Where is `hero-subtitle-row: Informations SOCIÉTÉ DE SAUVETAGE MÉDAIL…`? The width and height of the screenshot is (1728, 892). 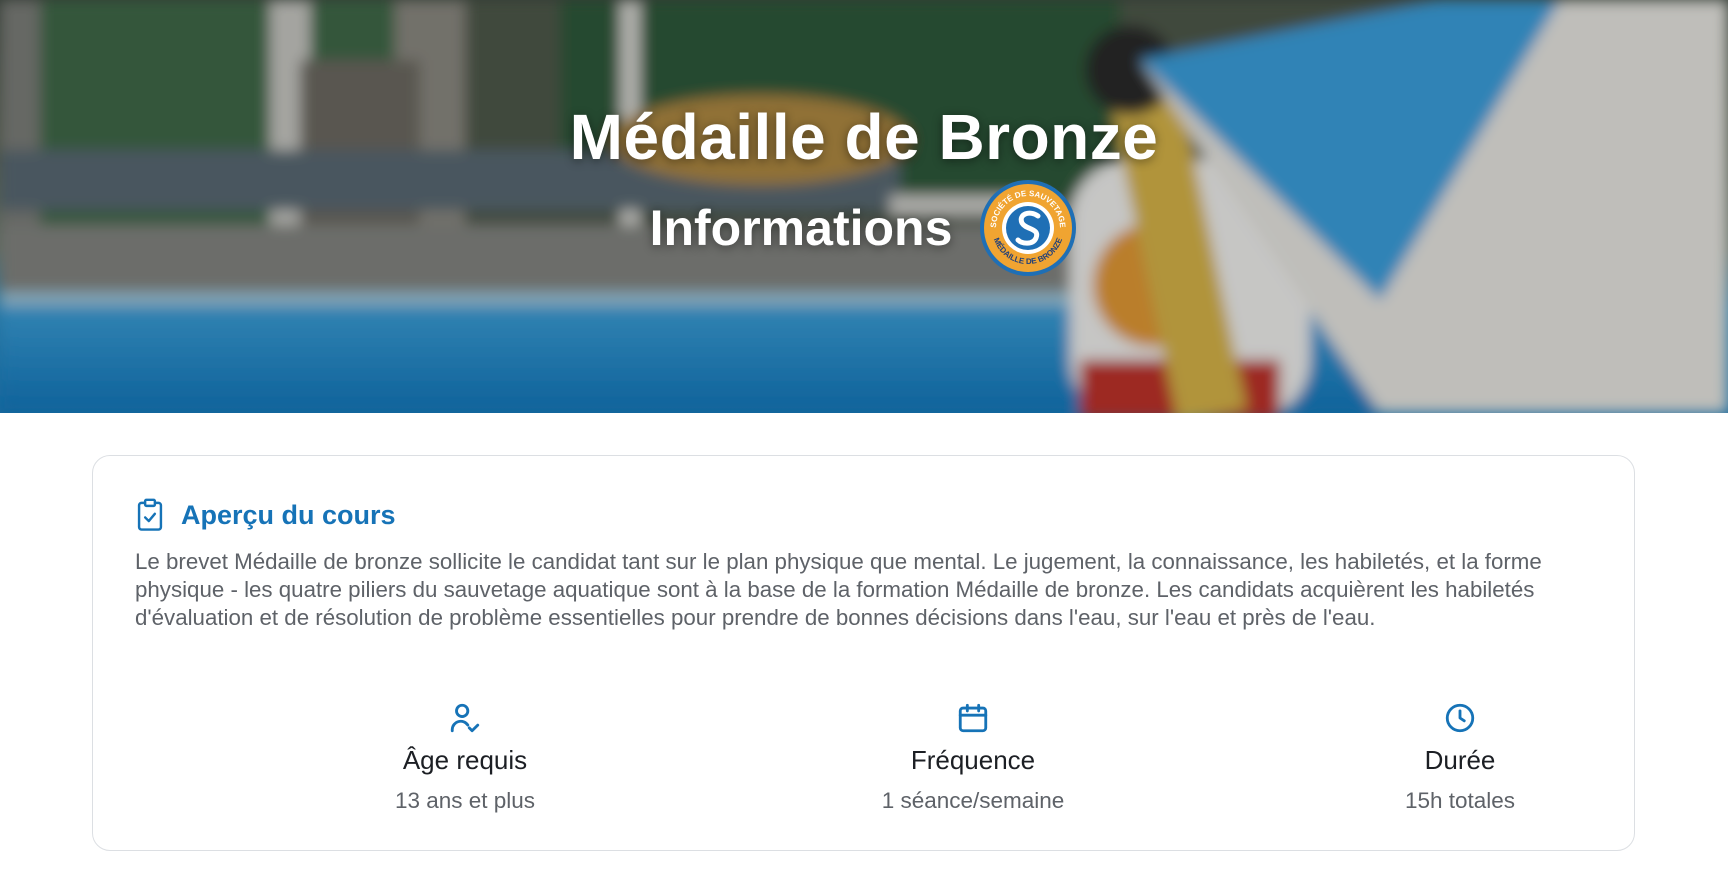
hero-subtitle-row: Informations SOCIÉTÉ DE SAUVETAGE MÉDAIL… is located at coordinates (864, 228).